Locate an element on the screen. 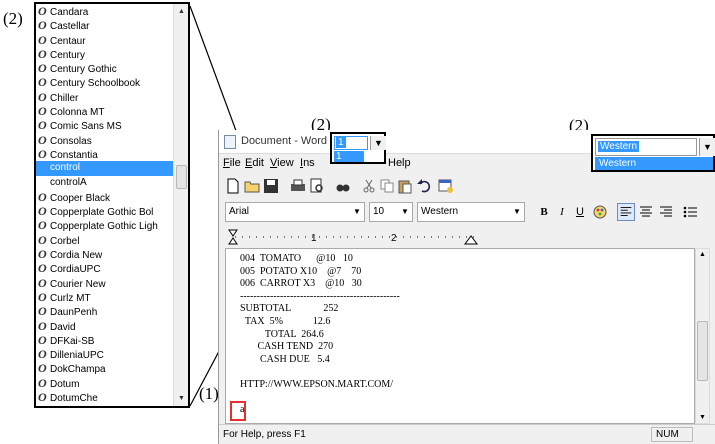 This screenshot has height=444, width=715. font-name-label: DotumChe is located at coordinates (74, 399).